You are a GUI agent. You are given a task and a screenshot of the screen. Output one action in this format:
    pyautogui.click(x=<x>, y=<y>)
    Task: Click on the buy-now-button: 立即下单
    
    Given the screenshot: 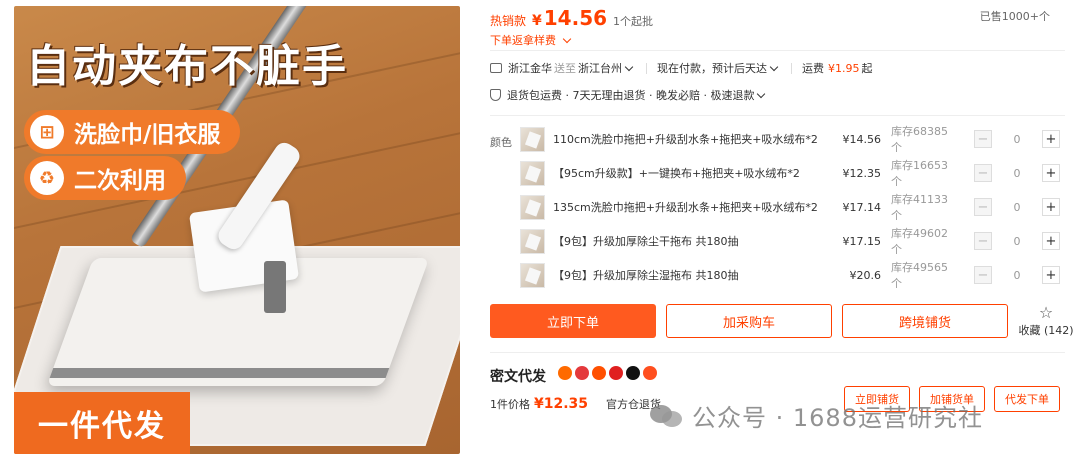 What is the action you would take?
    pyautogui.click(x=573, y=321)
    